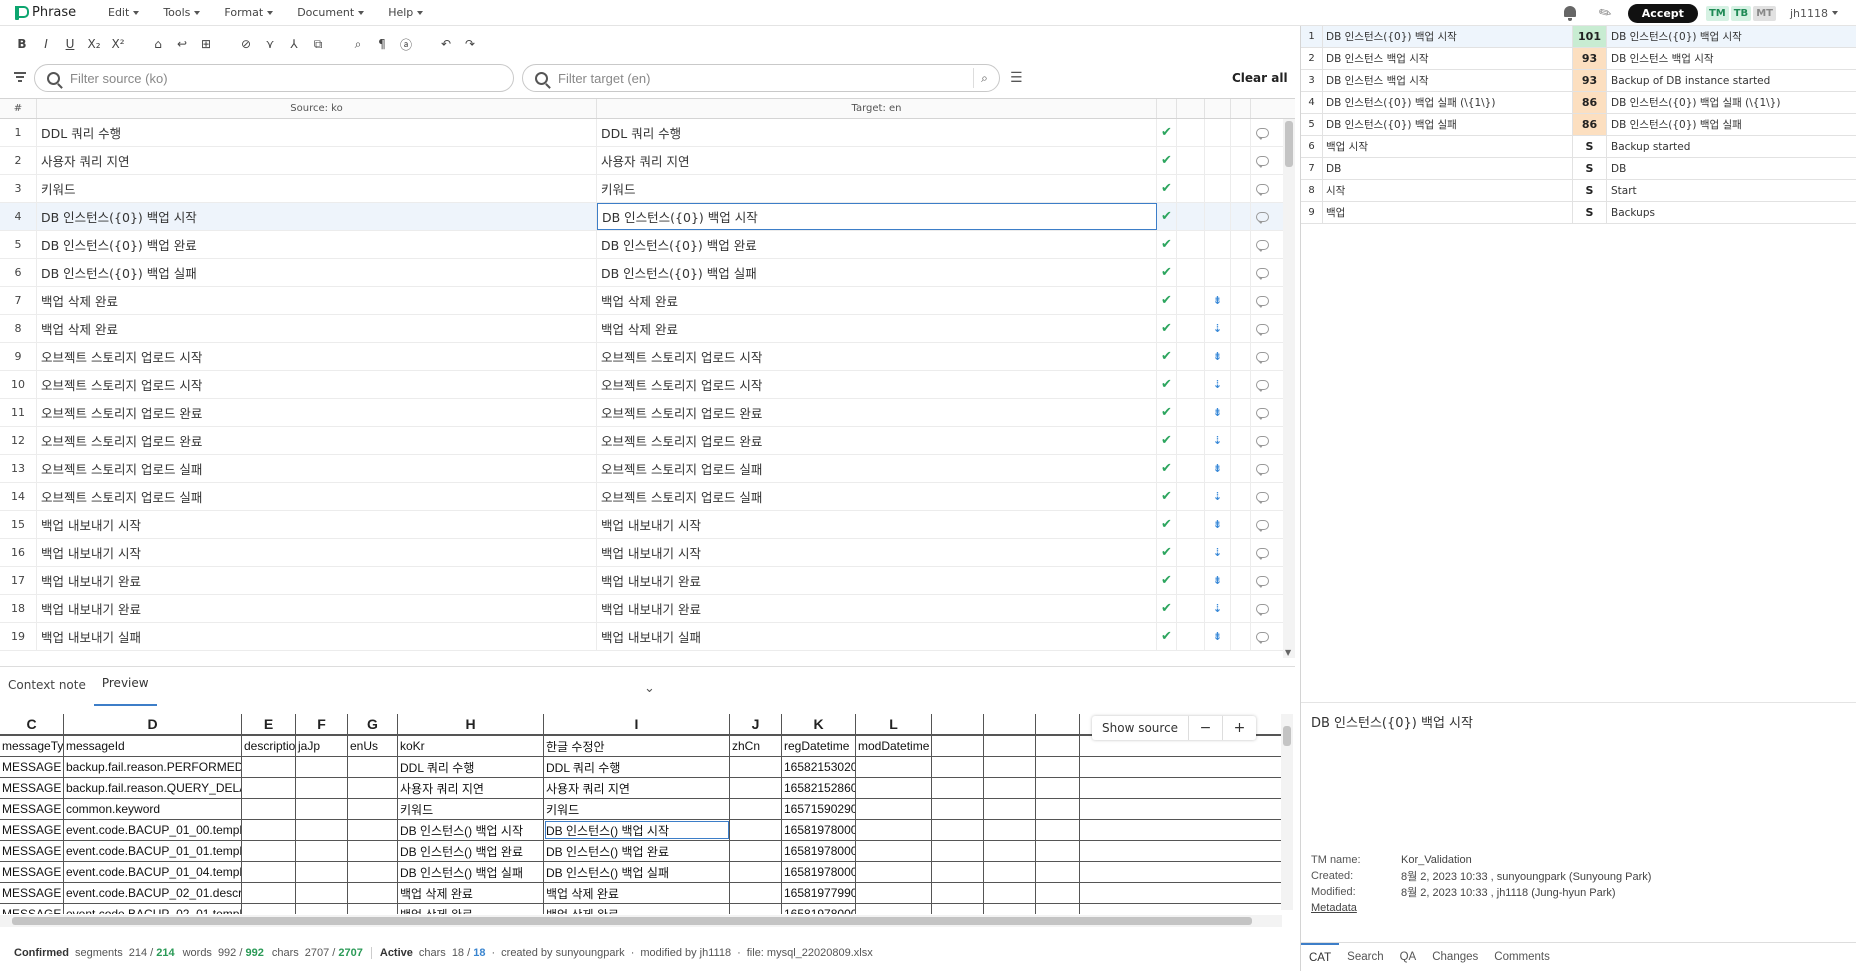  I want to click on segment-source: 백업 삭제 완료, so click(317, 300).